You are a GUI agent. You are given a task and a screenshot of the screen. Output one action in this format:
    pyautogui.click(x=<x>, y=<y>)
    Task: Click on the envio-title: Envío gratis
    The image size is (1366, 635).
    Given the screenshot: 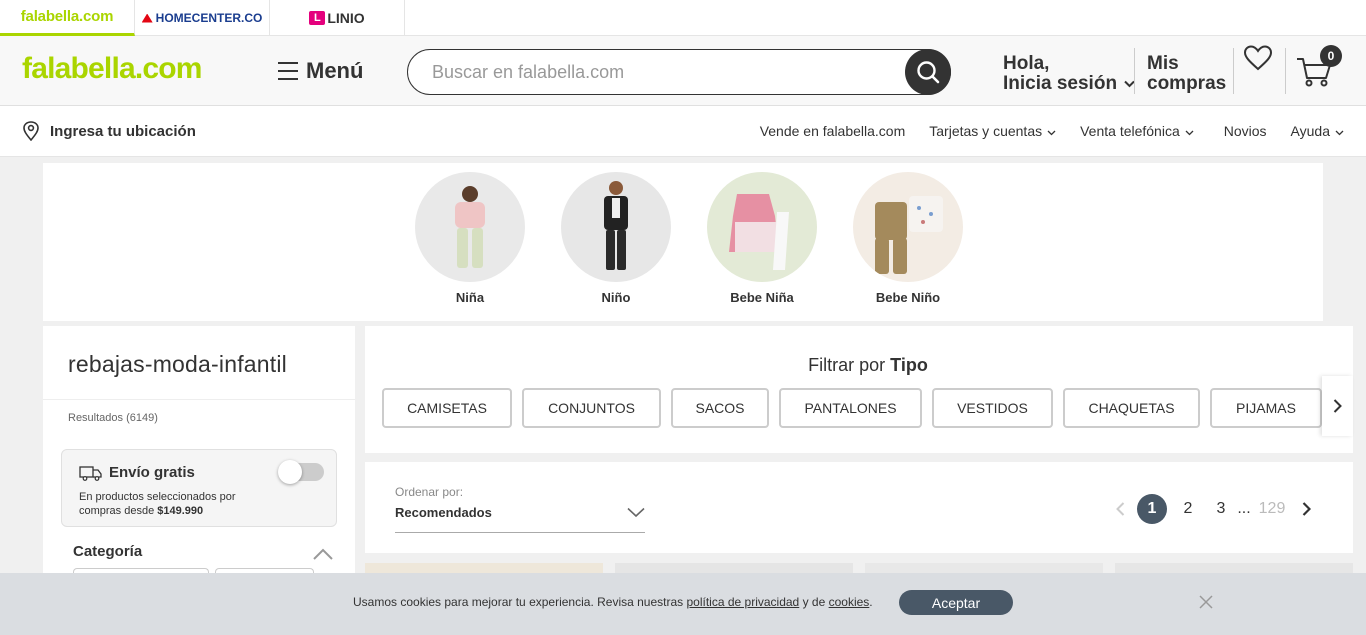 What is the action you would take?
    pyautogui.click(x=137, y=472)
    